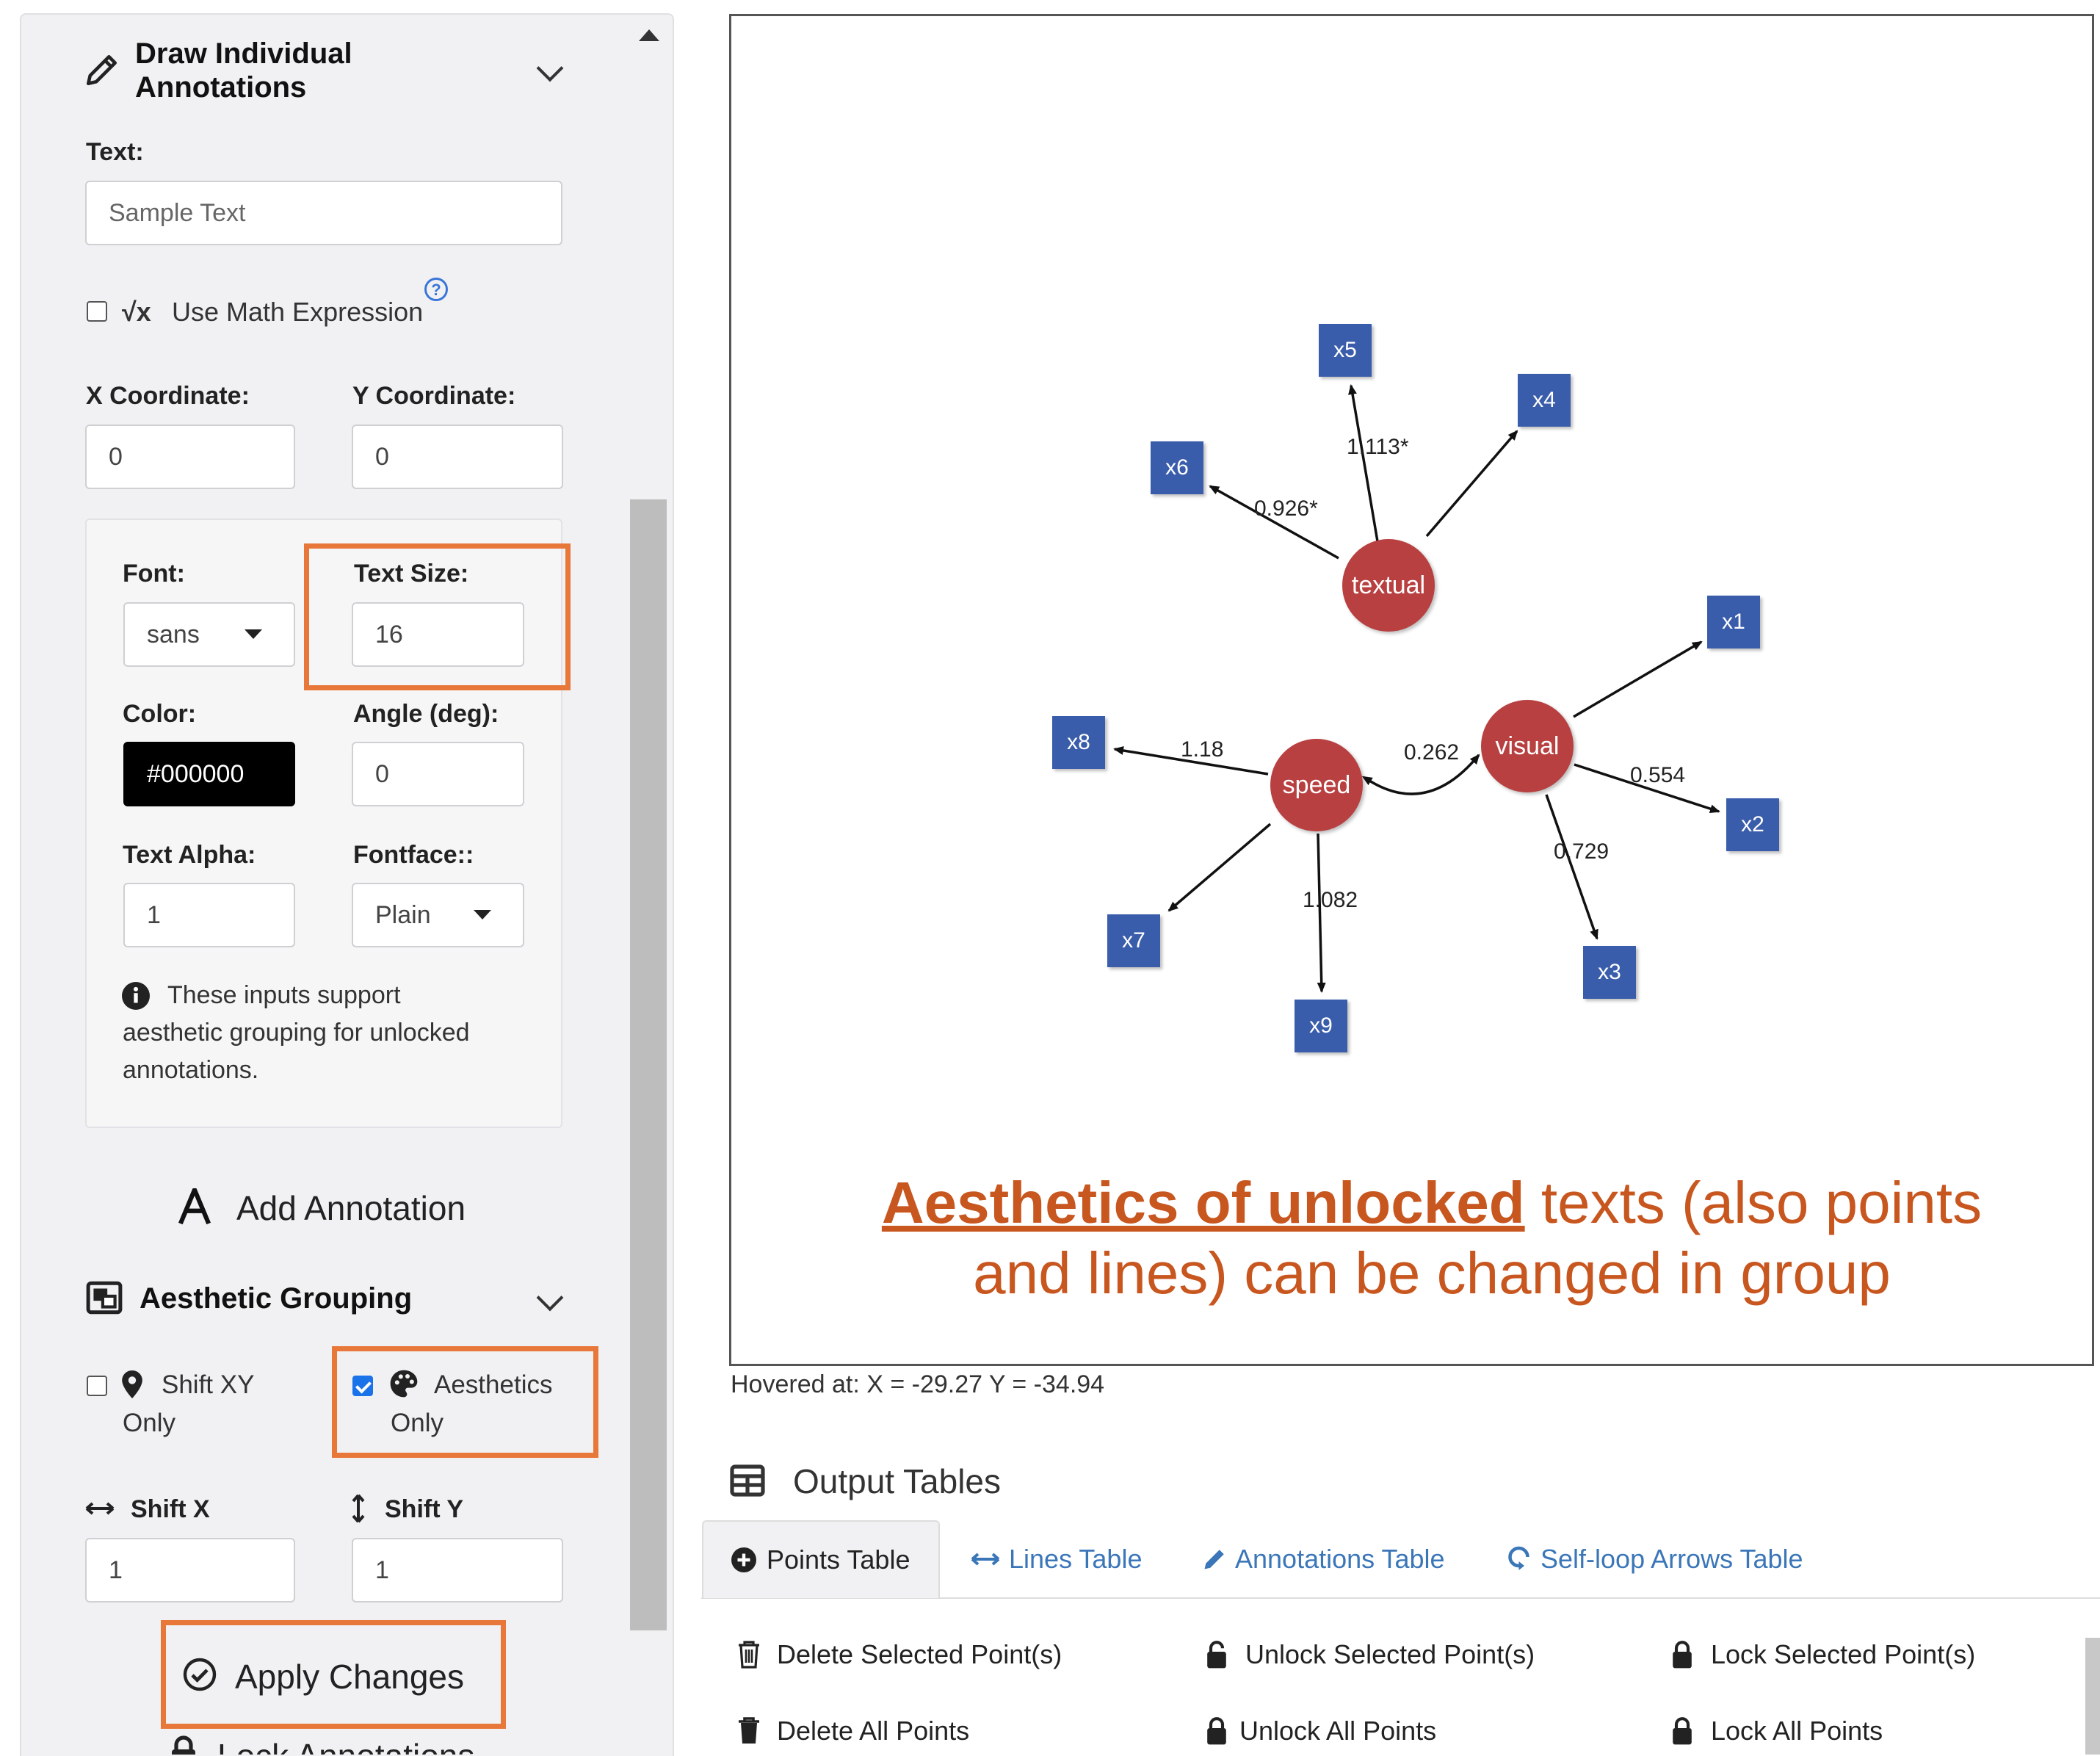 The width and height of the screenshot is (2100, 1756). Describe the element at coordinates (918, 1384) in the screenshot. I see `hover-coordinates: Hovered at: X = -29.27 Y = -34.94` at that location.